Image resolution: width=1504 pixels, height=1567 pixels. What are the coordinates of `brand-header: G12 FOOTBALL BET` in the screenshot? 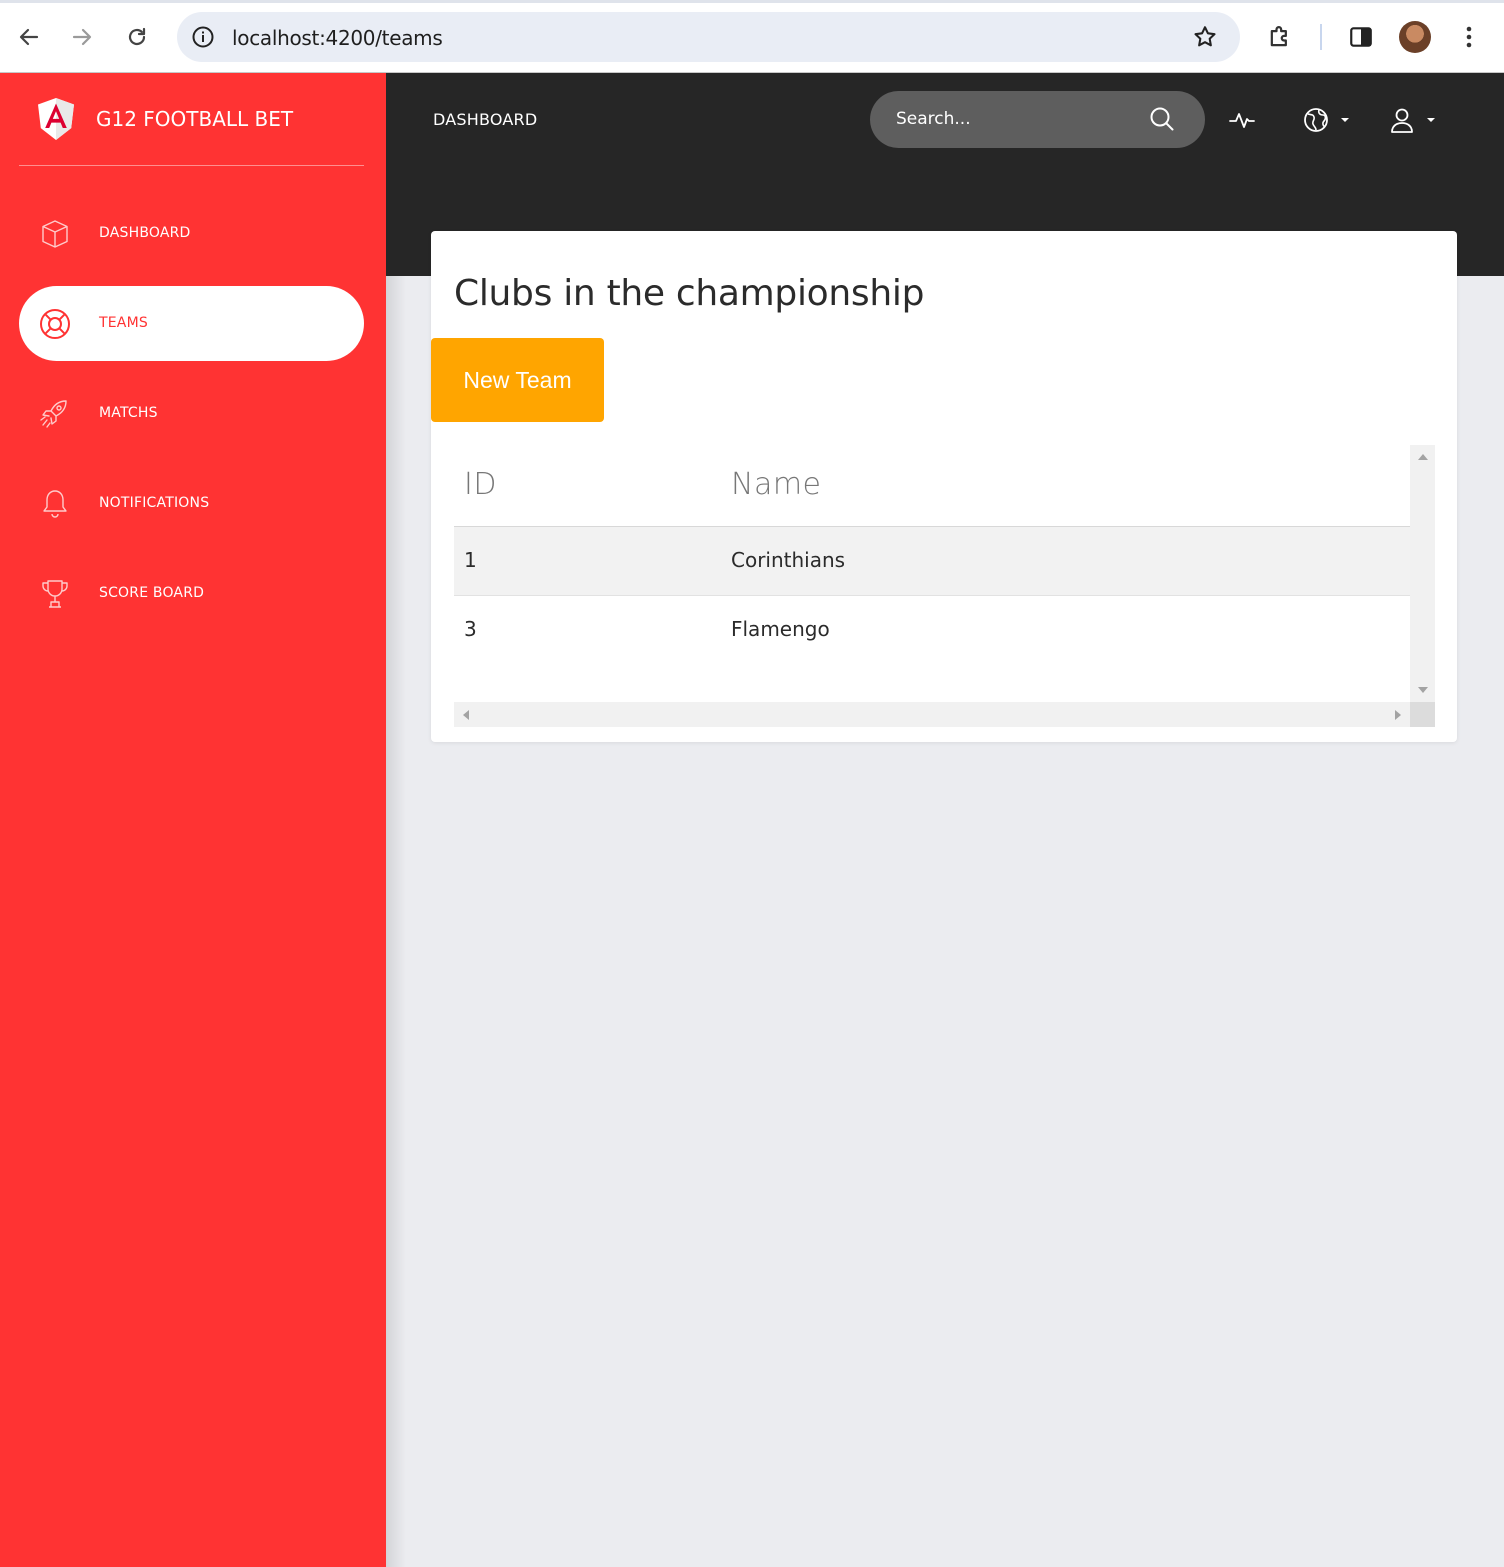 It's located at (193, 119).